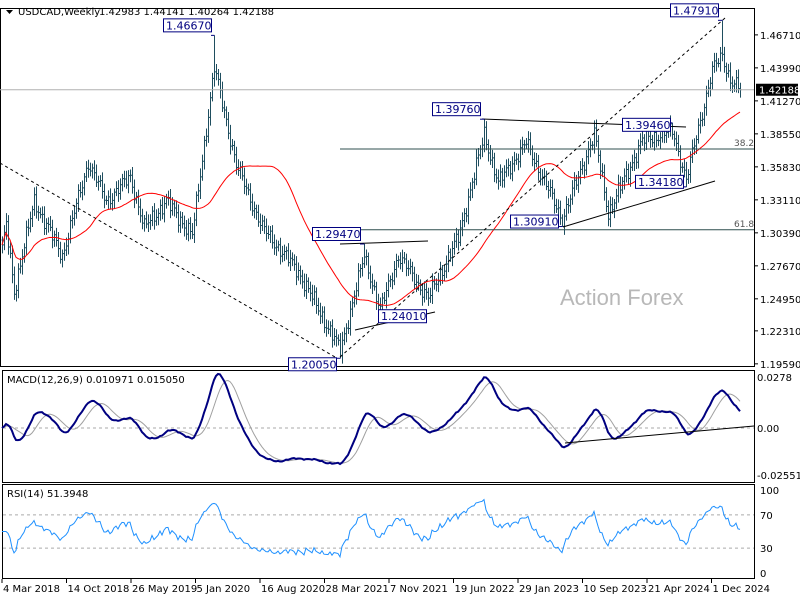 The image size is (800, 600). What do you see at coordinates (661, 182) in the screenshot?
I see `swing-label: 1.34180` at bounding box center [661, 182].